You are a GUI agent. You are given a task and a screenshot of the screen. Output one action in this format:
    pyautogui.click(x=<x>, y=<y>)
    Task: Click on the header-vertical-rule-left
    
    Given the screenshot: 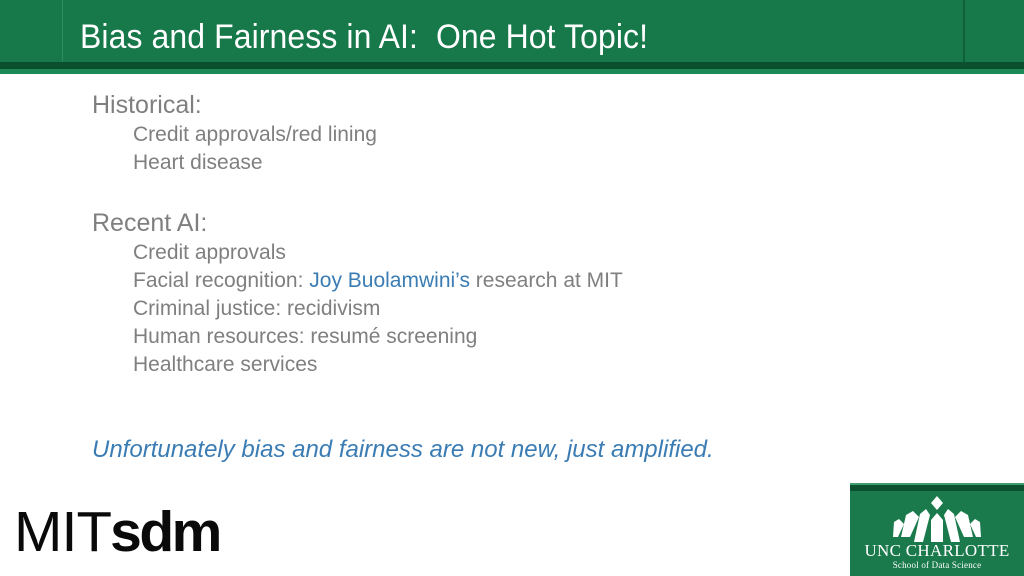 What is the action you would take?
    pyautogui.click(x=62, y=31)
    